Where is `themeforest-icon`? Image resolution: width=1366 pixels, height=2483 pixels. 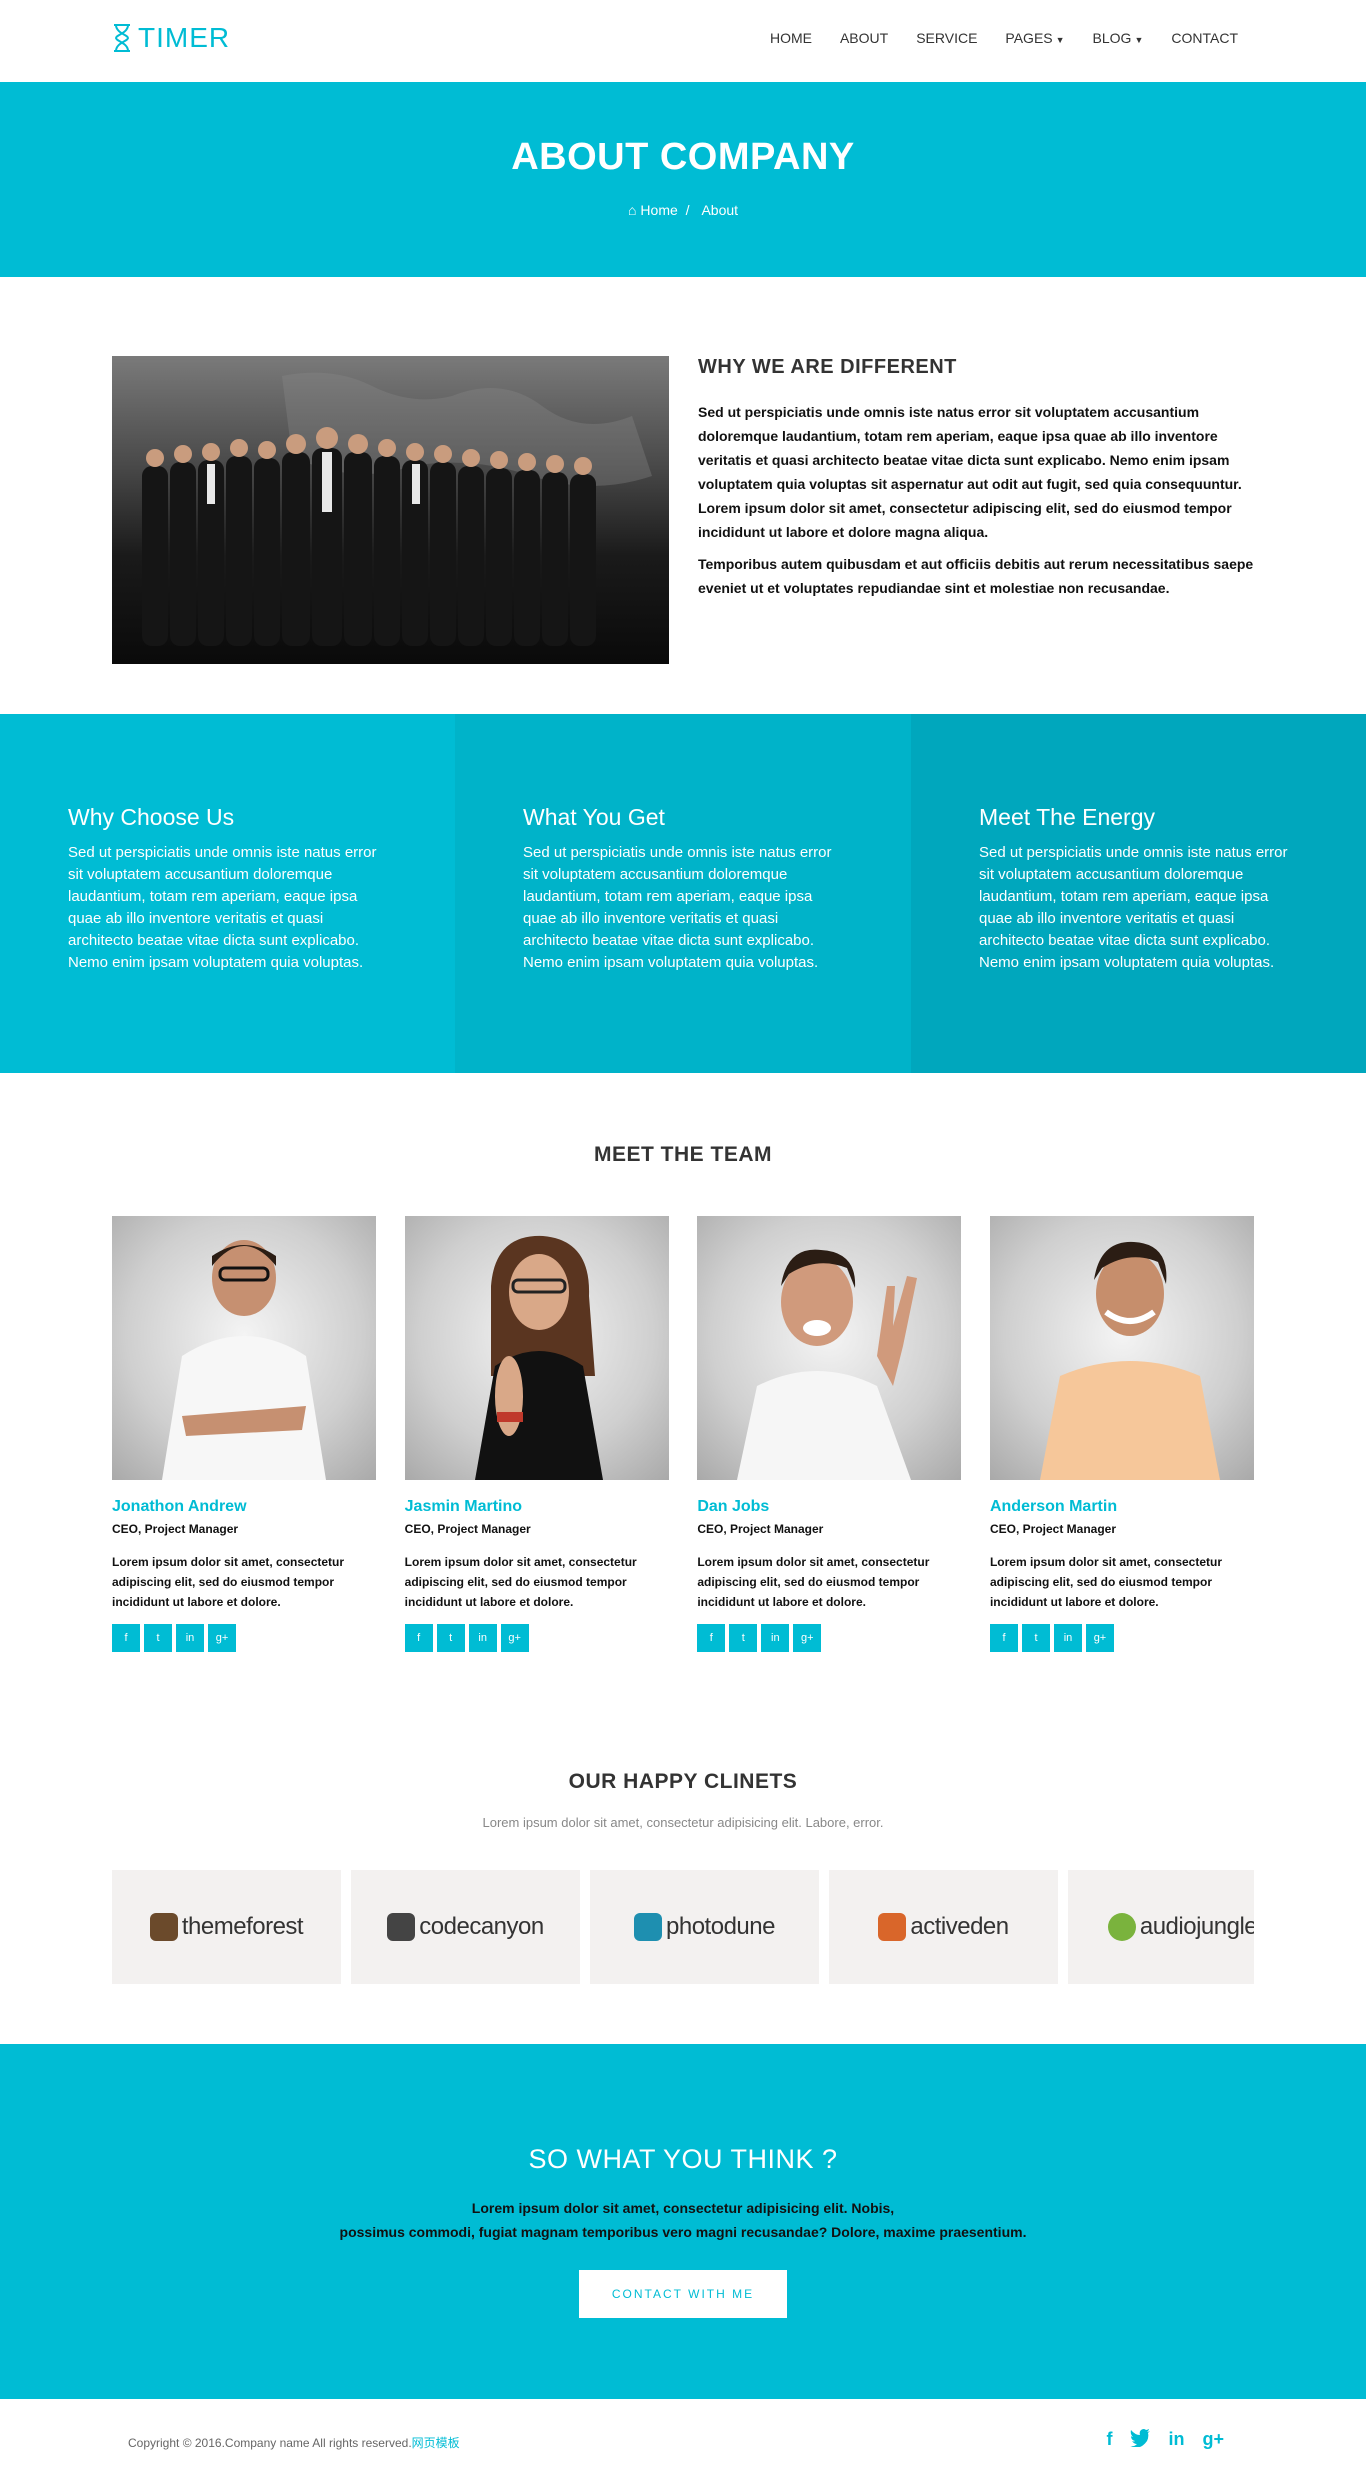 themeforest-icon is located at coordinates (163, 1927).